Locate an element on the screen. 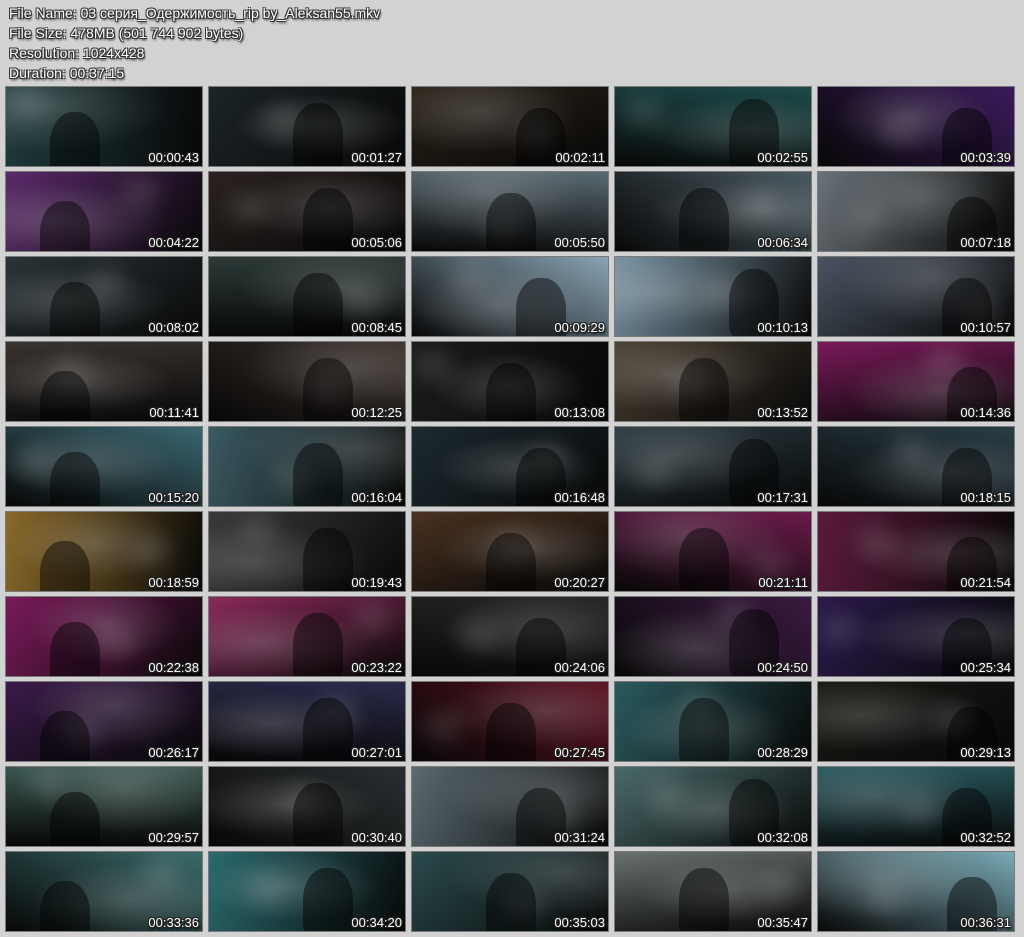 The height and width of the screenshot is (937, 1024). thumbnail-frame: 00:31:24 is located at coordinates (510, 806).